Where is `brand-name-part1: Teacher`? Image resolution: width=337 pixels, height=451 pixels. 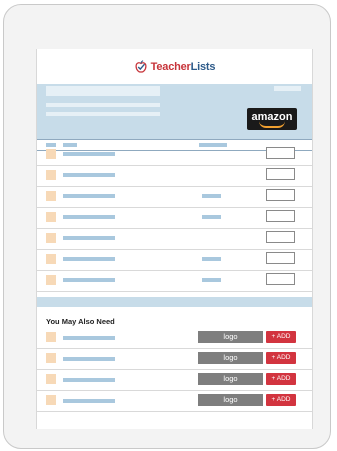 brand-name-part1: Teacher is located at coordinates (170, 66).